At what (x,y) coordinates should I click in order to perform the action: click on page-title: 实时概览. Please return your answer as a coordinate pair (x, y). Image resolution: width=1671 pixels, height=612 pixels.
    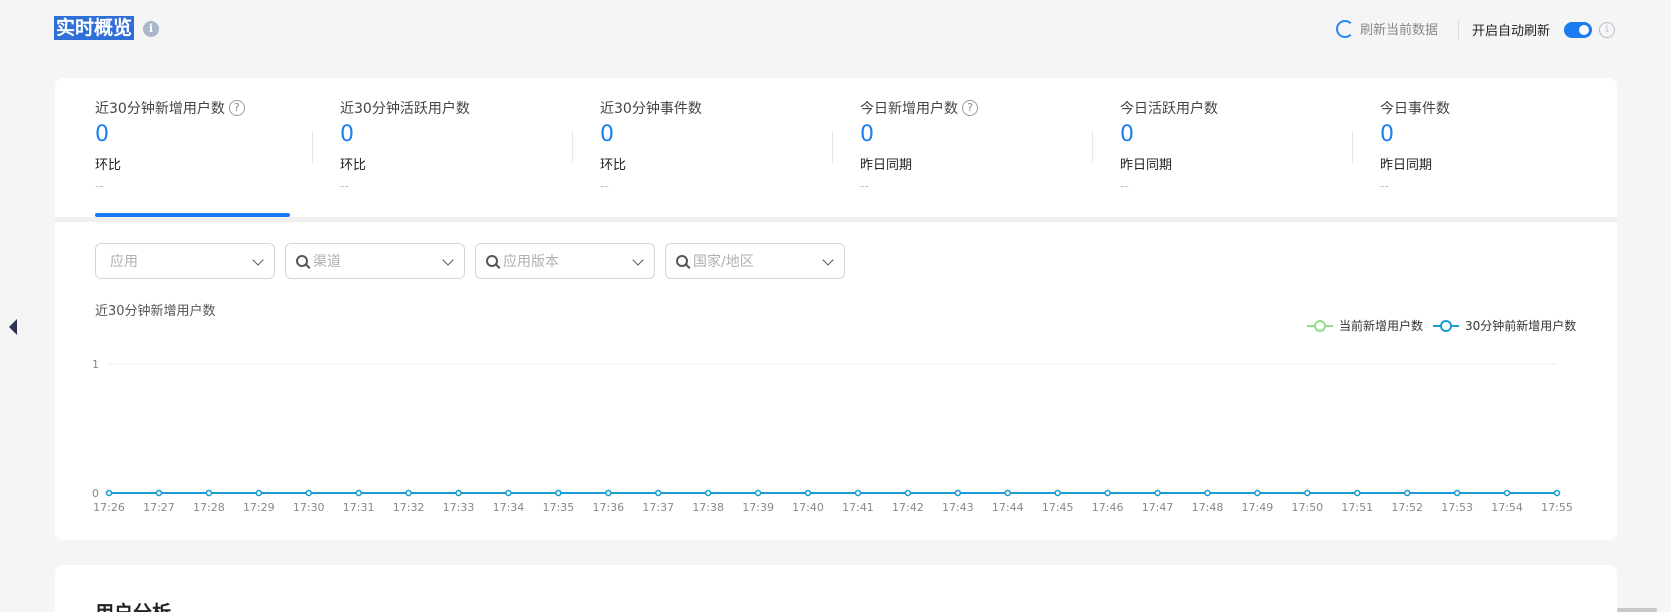
    Looking at the image, I should click on (94, 28).